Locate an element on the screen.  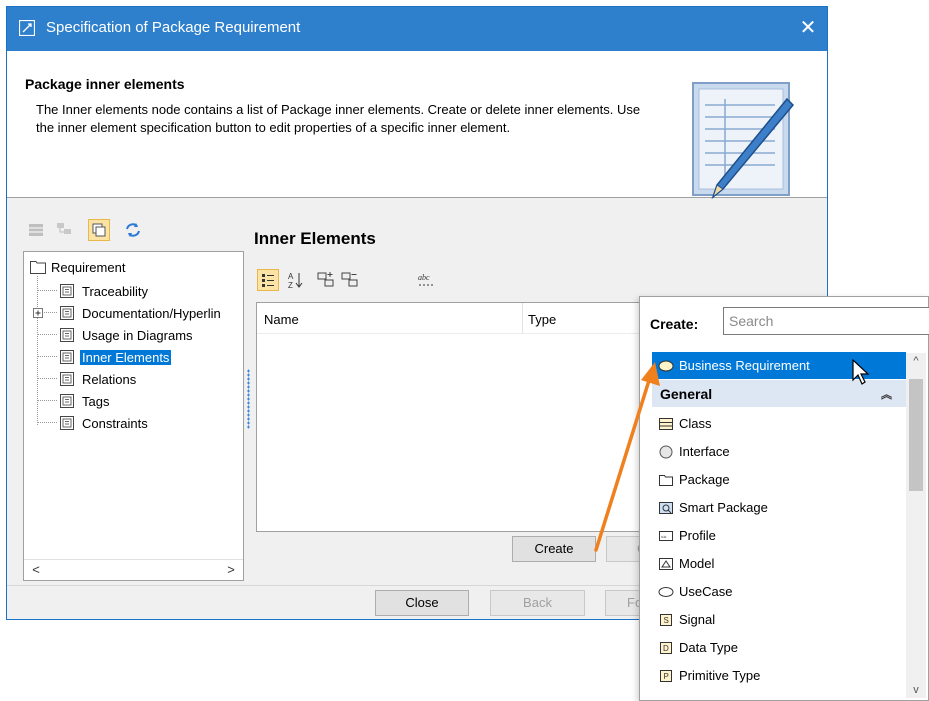
tree-item-label: Documentation/Hyperlin is located at coordinates (151, 313).